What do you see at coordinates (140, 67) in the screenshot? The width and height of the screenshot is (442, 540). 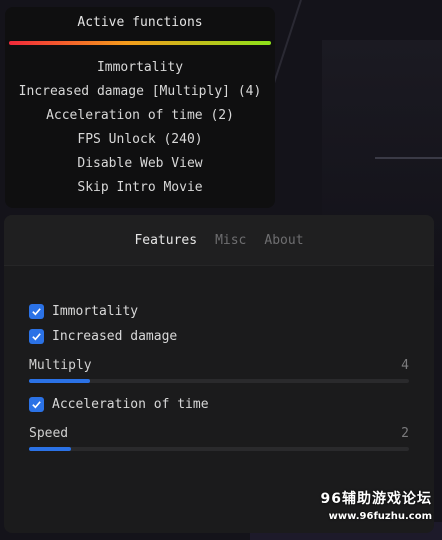 I see `active-function-item: Immortality` at bounding box center [140, 67].